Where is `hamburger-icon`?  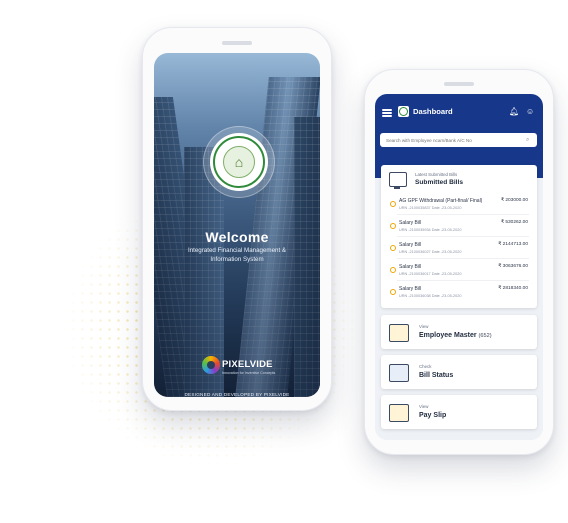 hamburger-icon is located at coordinates (387, 113).